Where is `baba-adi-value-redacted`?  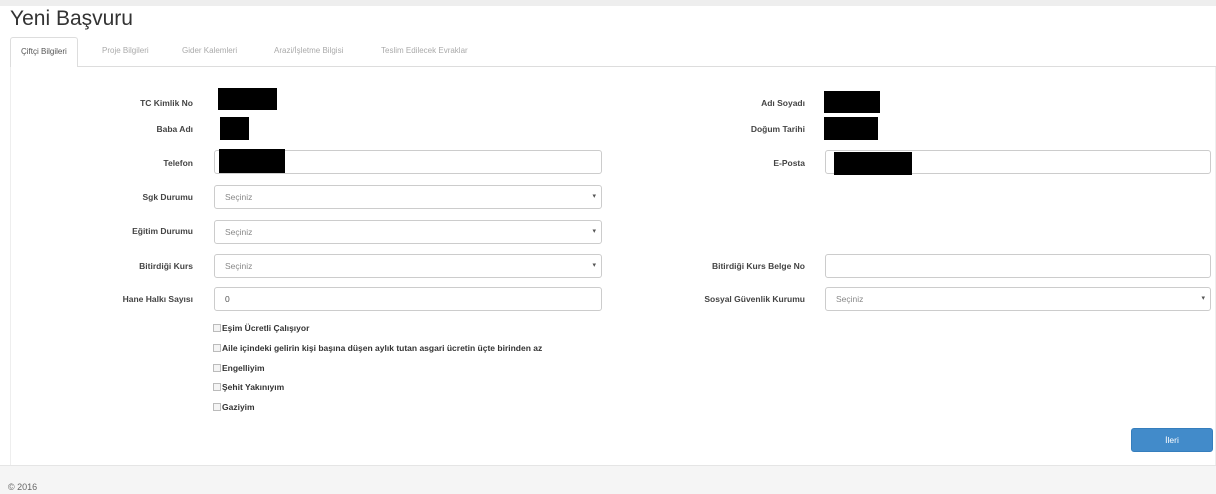 baba-adi-value-redacted is located at coordinates (234, 128).